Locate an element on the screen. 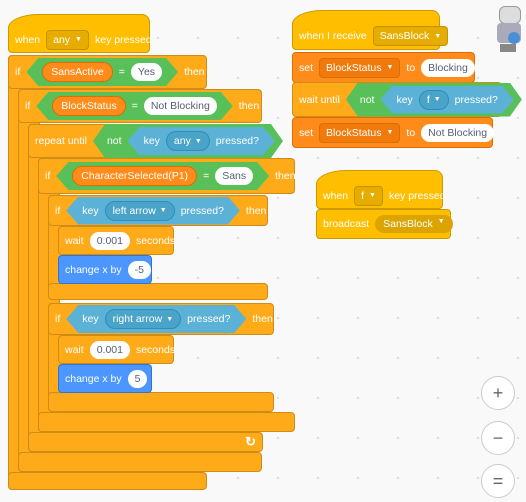  if-right-arrow-block: if key right arrow ▼ pressed? then is located at coordinates (161, 319).